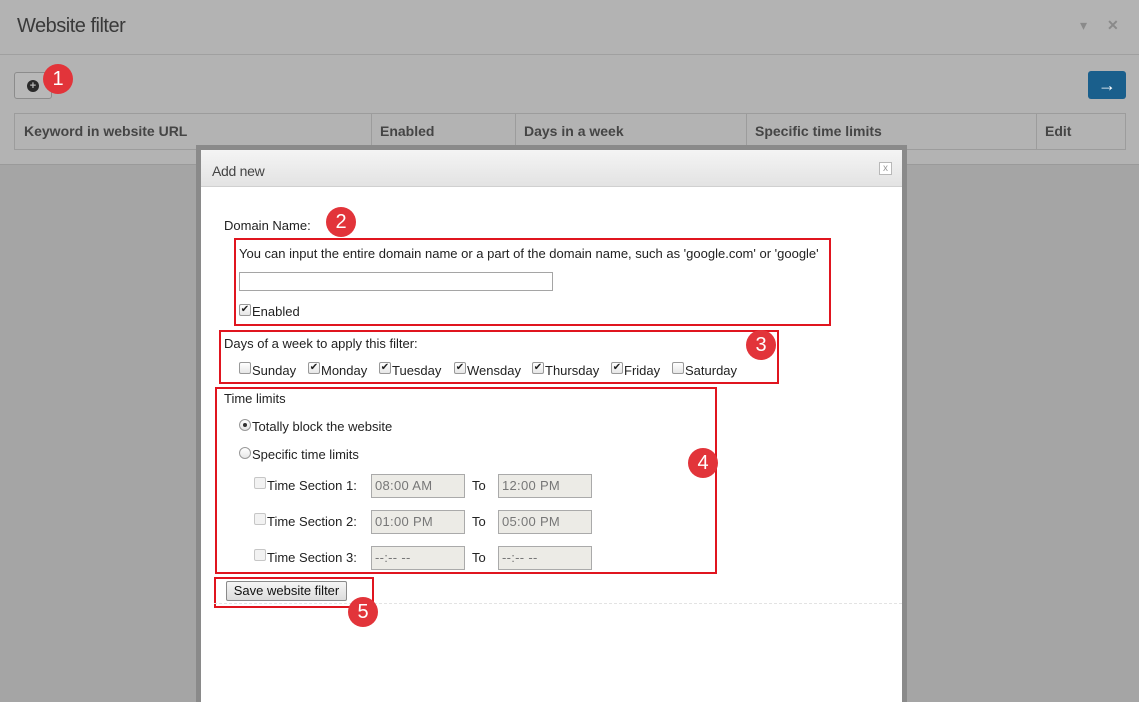 This screenshot has width=1139, height=702. I want to click on time-section-3-from: --:-- --, so click(418, 558).